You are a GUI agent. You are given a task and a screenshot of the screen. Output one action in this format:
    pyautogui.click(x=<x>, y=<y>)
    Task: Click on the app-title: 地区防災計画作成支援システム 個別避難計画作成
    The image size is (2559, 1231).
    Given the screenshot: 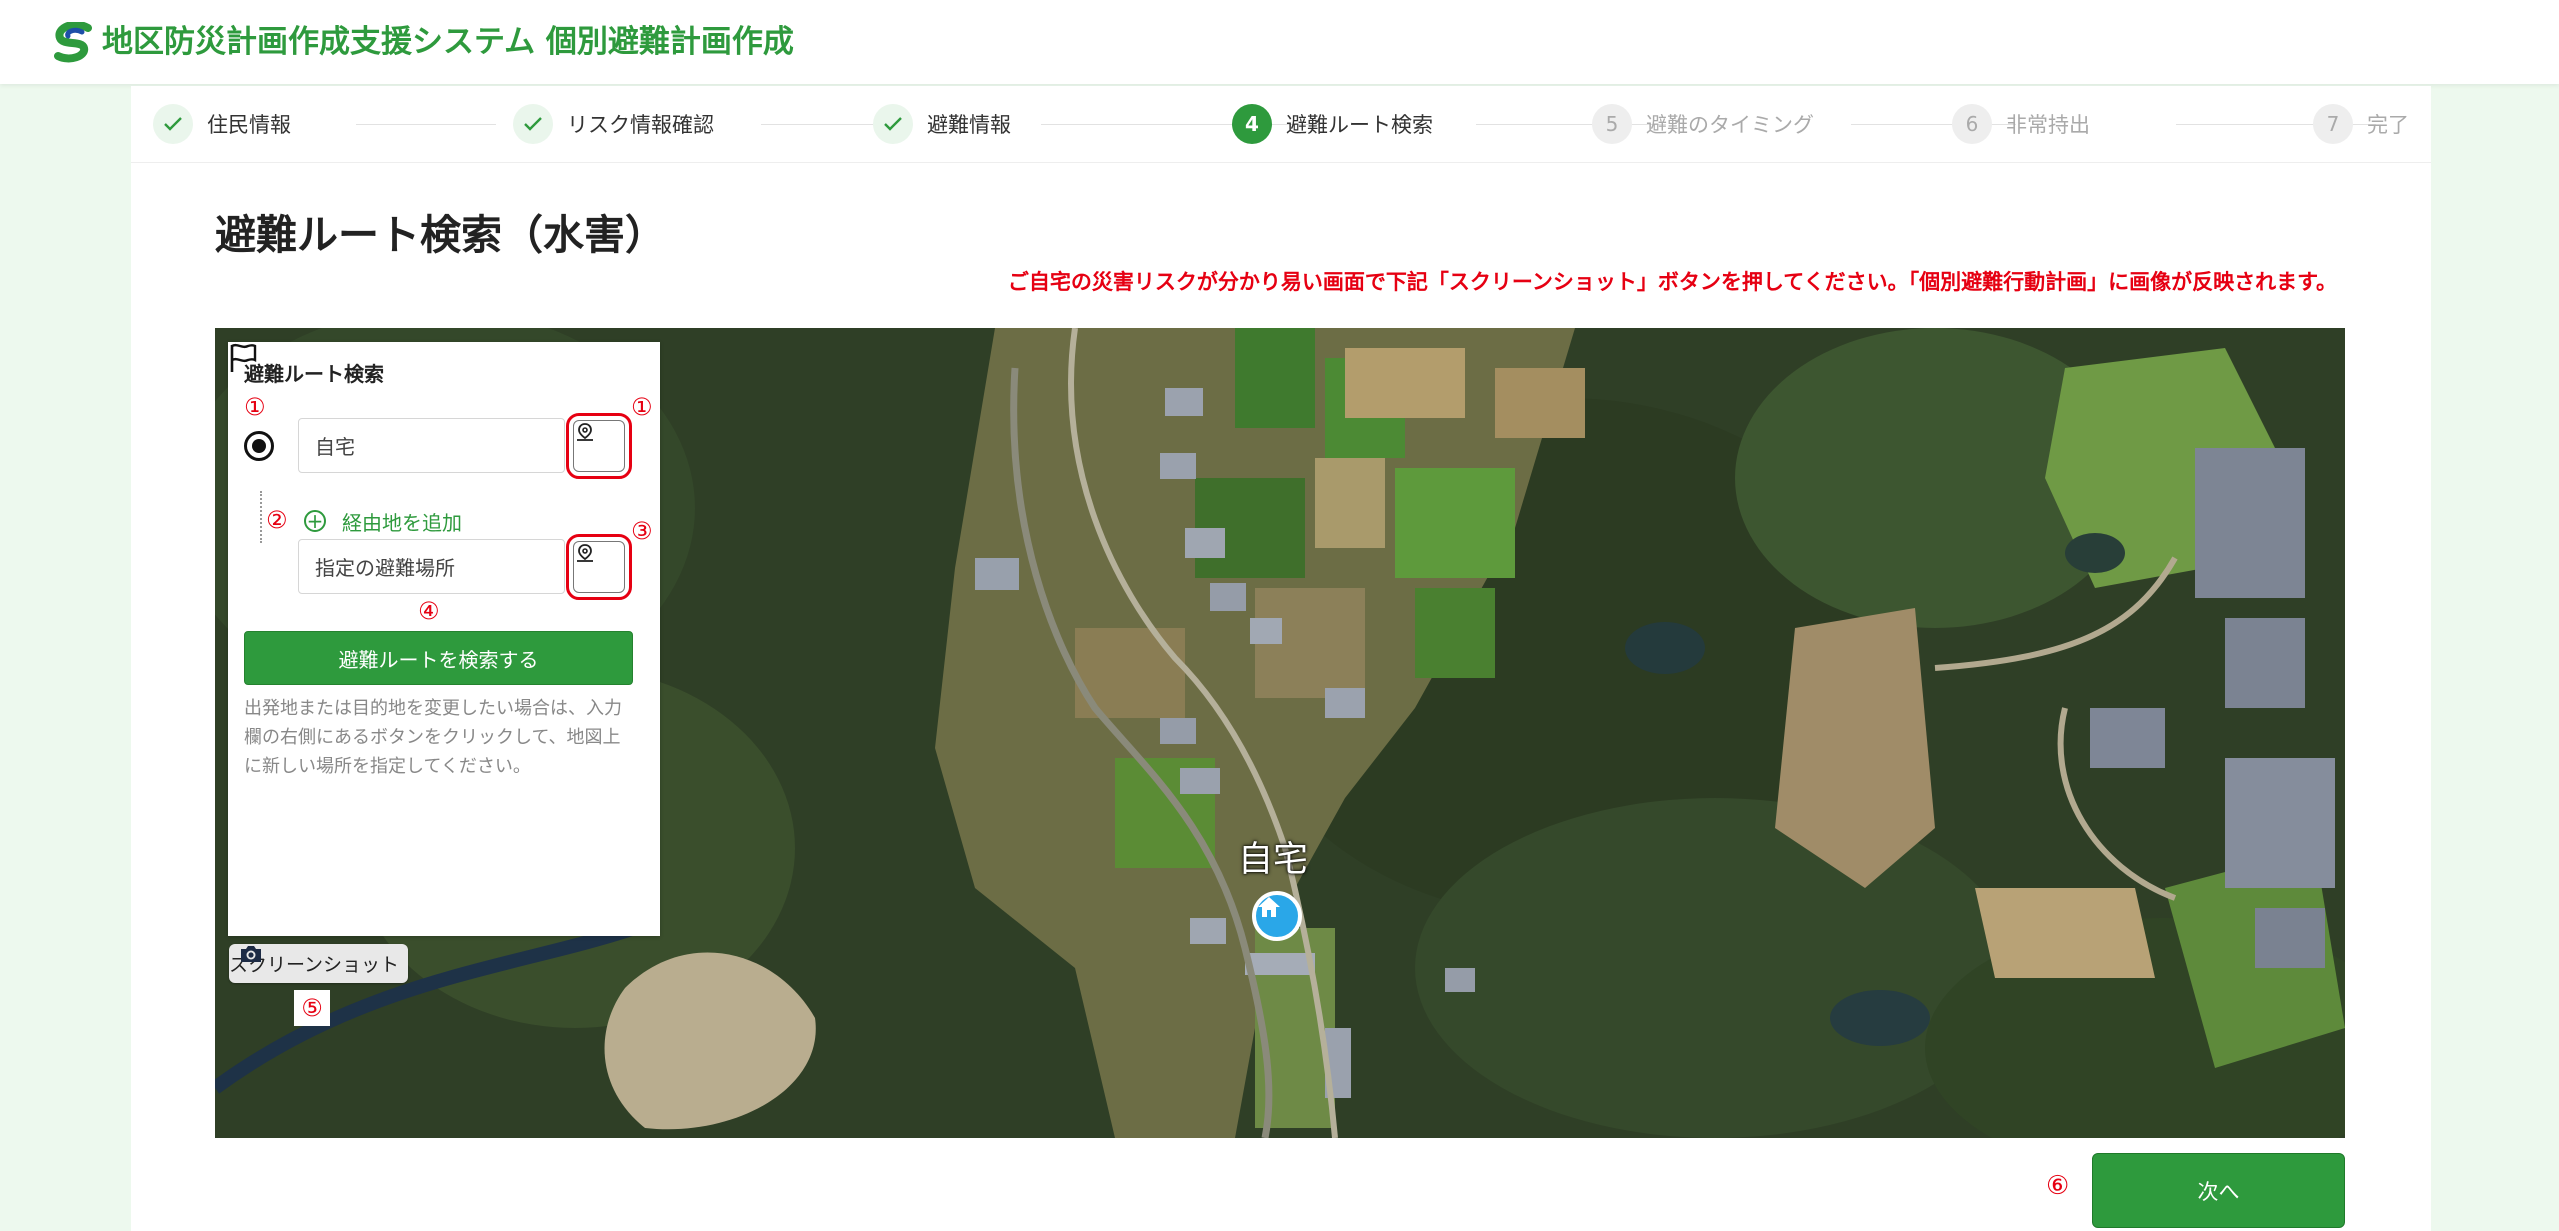 What is the action you would take?
    pyautogui.click(x=448, y=42)
    